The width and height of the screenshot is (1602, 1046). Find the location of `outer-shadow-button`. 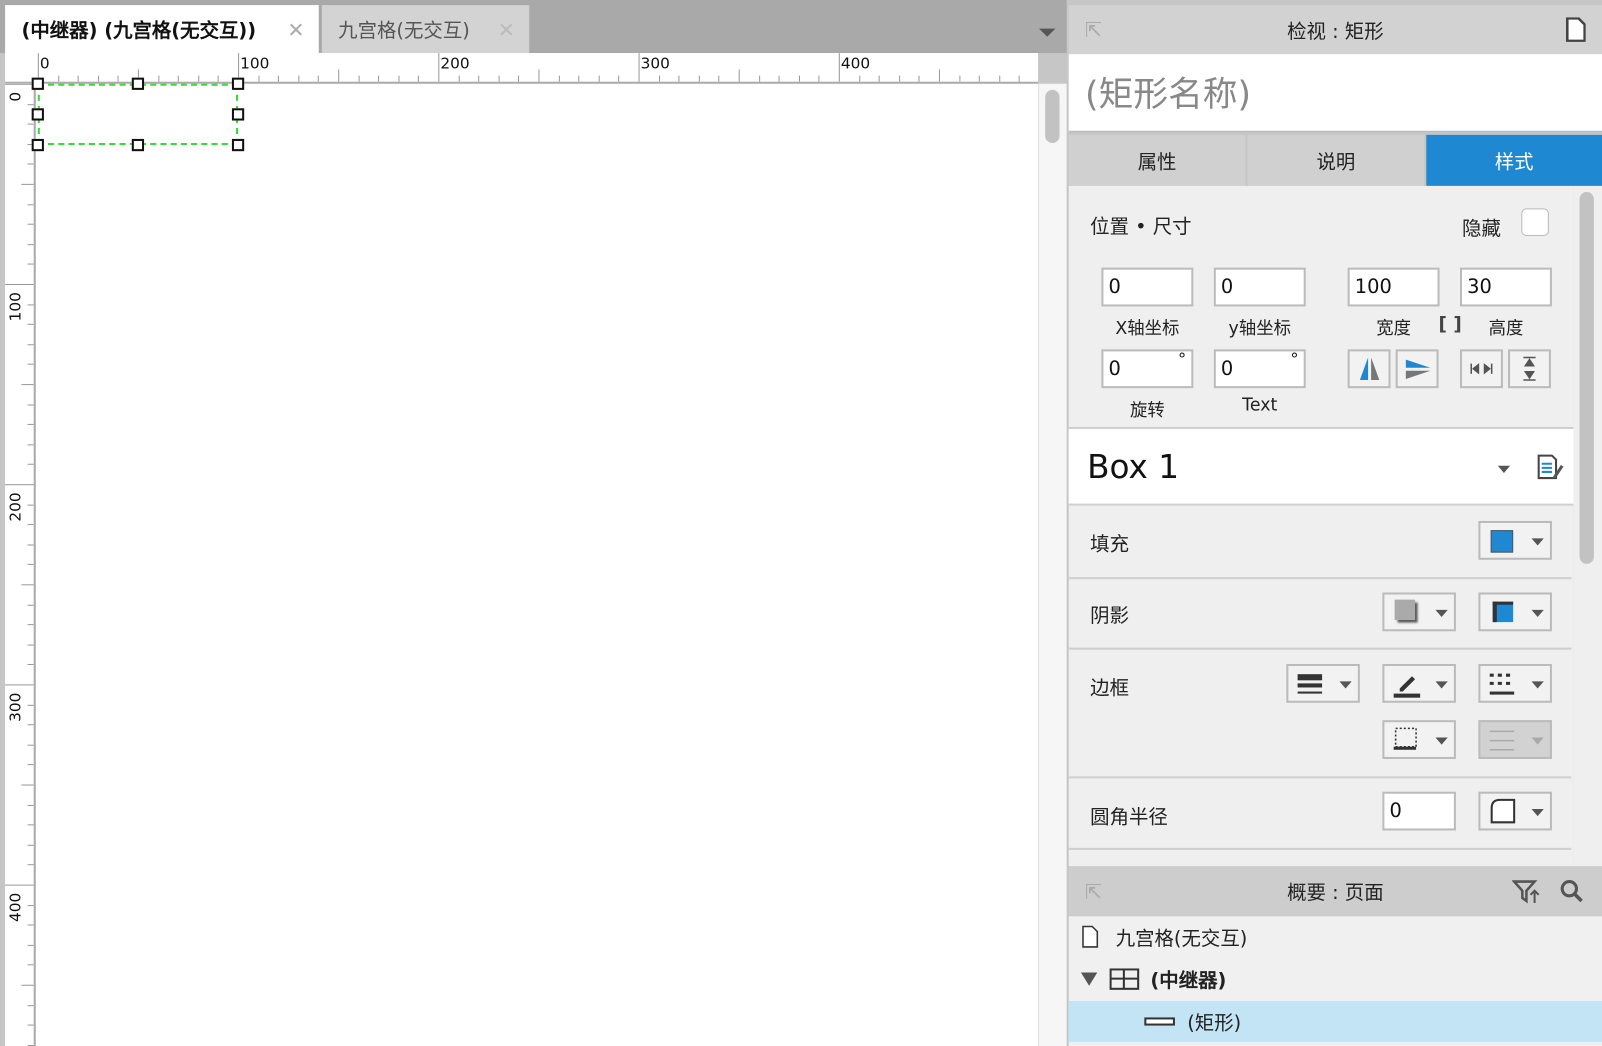

outer-shadow-button is located at coordinates (1419, 612).